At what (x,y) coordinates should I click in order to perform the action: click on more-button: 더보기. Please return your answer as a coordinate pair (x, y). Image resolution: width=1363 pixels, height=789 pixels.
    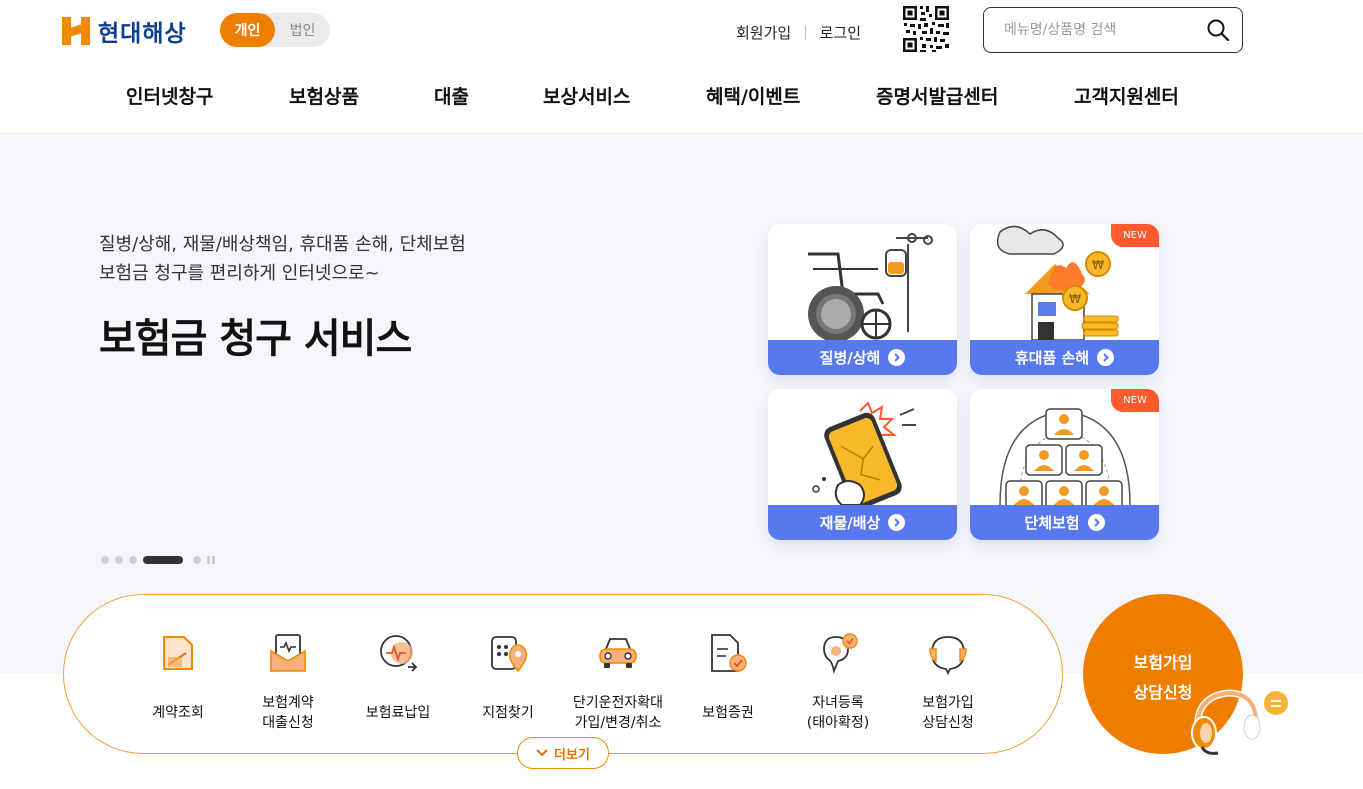
    Looking at the image, I should click on (563, 753).